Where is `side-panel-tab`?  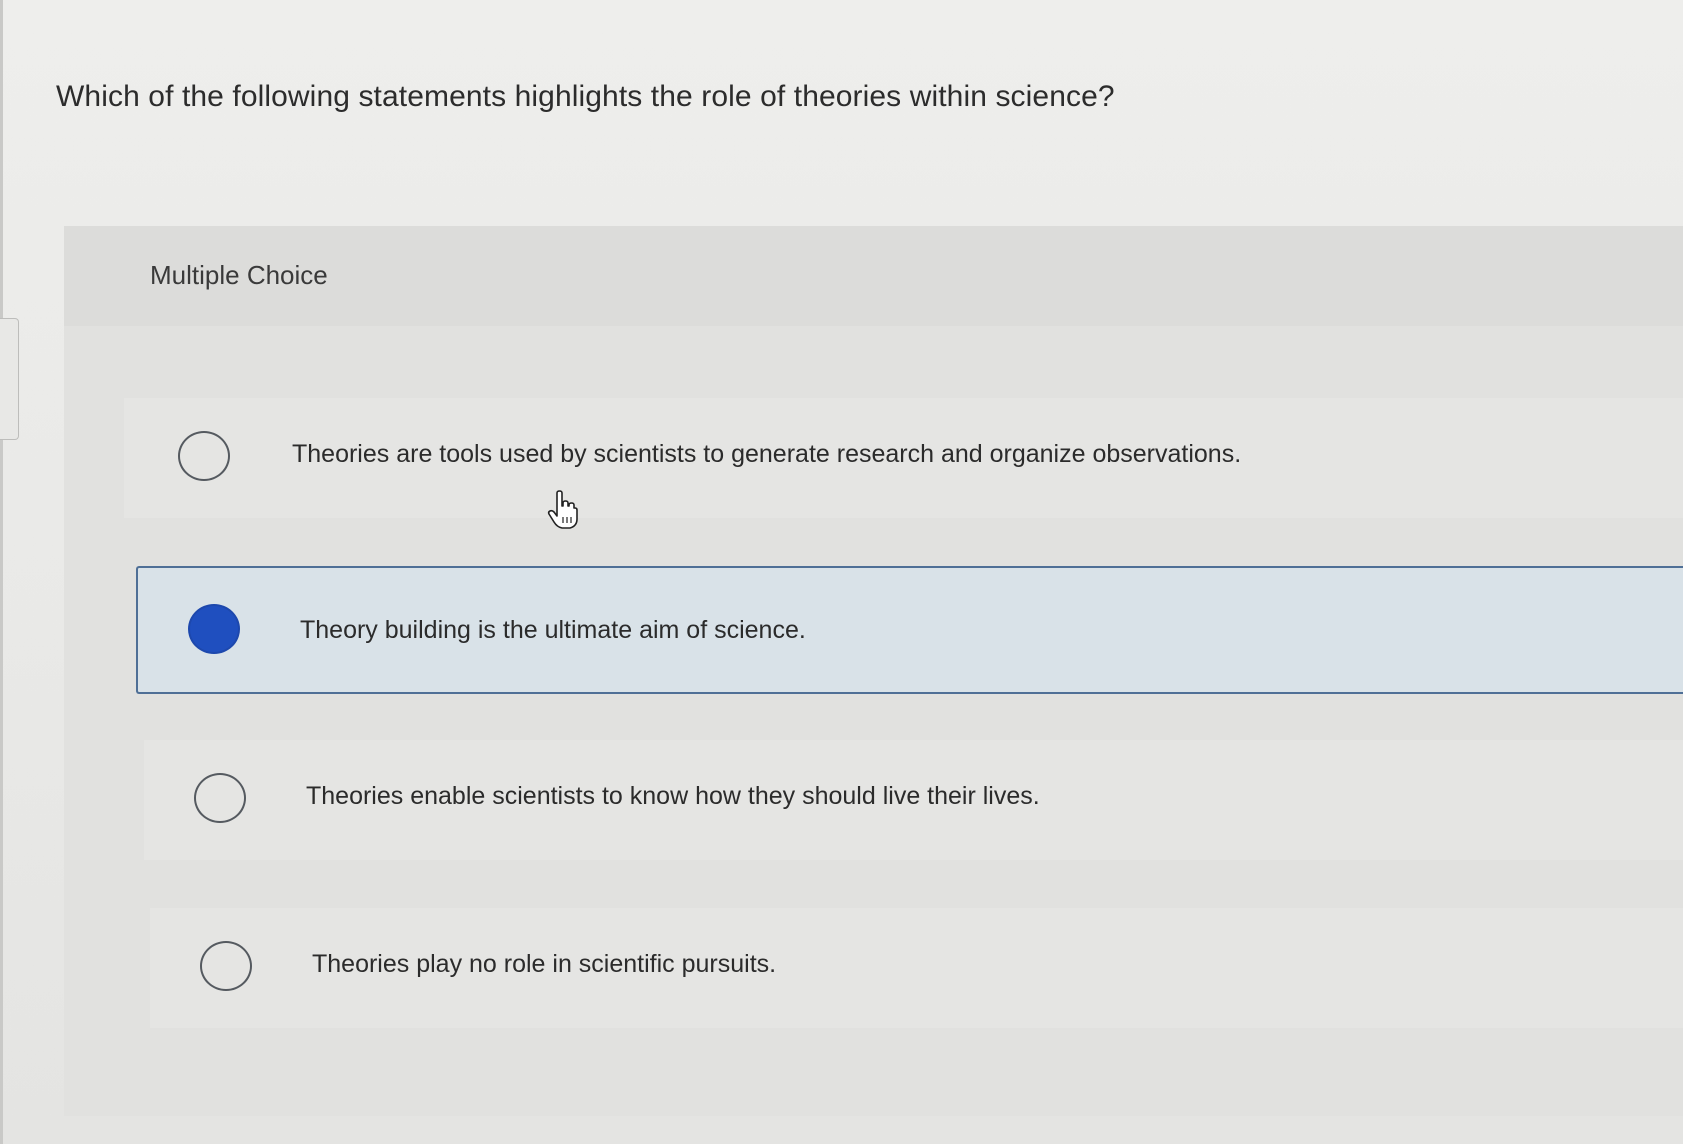
side-panel-tab is located at coordinates (9, 379).